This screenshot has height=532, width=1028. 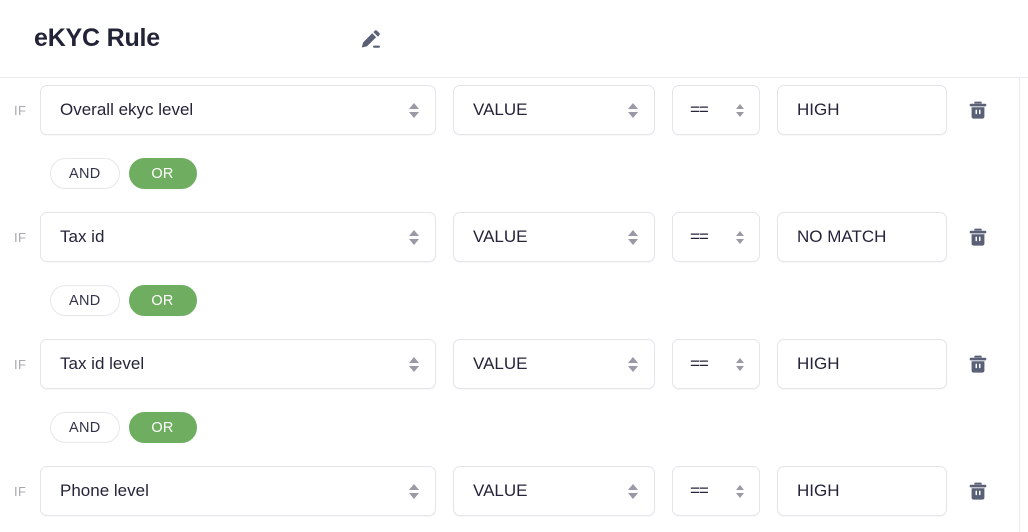 I want to click on attribute-select-value: Phone level, so click(x=104, y=490).